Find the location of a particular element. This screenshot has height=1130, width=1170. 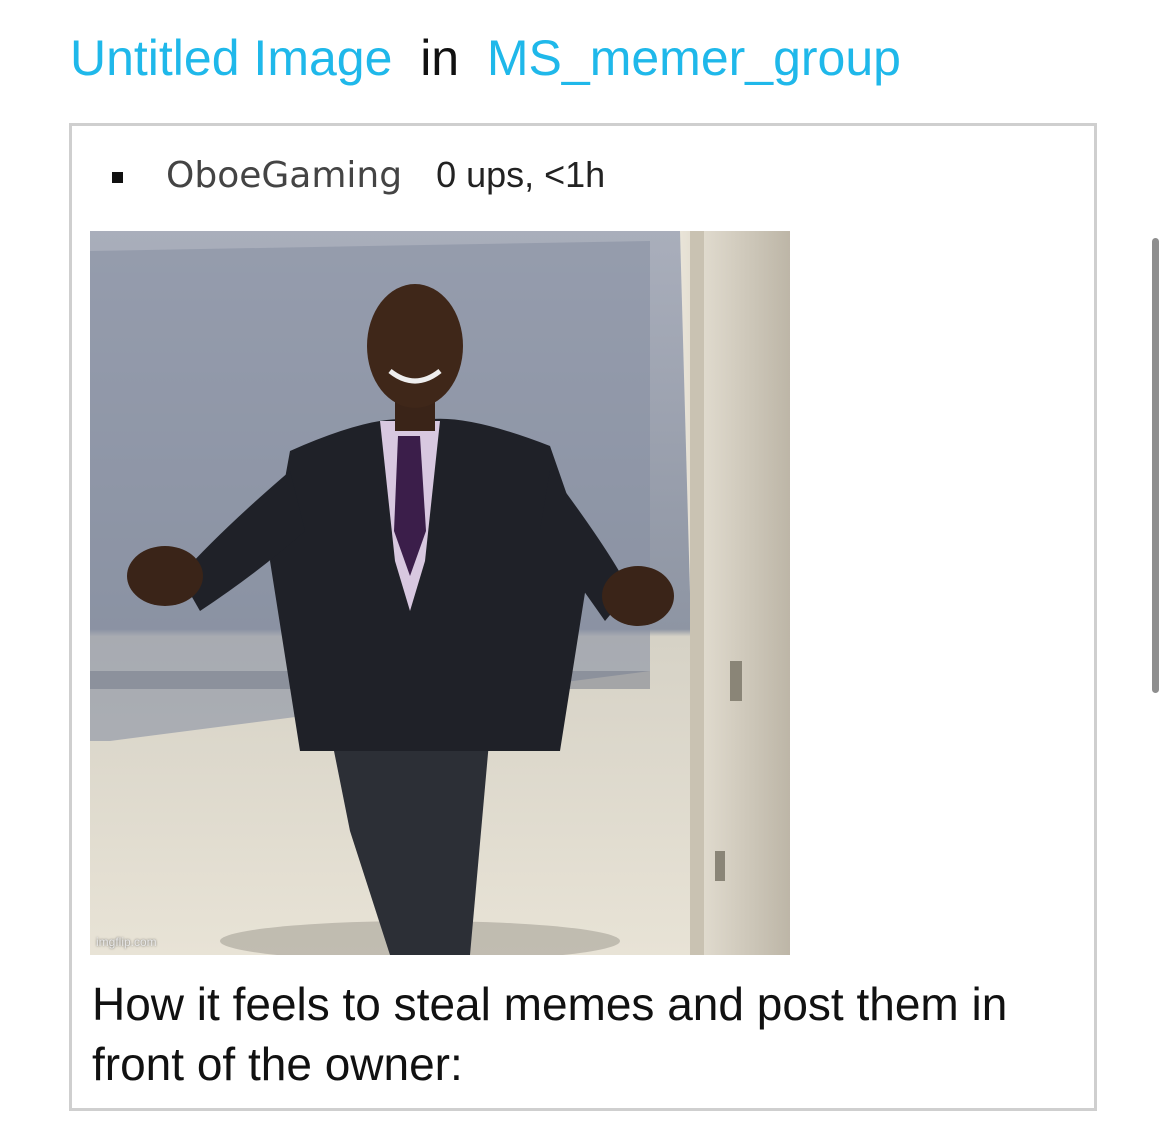

watermark: imgflip.com is located at coordinates (126, 942).